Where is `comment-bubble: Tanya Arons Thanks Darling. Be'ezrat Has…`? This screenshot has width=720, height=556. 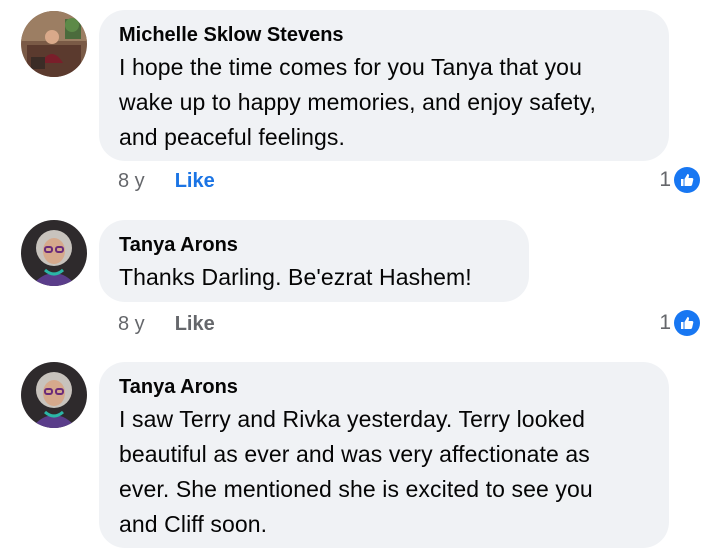 comment-bubble: Tanya Arons Thanks Darling. Be'ezrat Has… is located at coordinates (314, 261).